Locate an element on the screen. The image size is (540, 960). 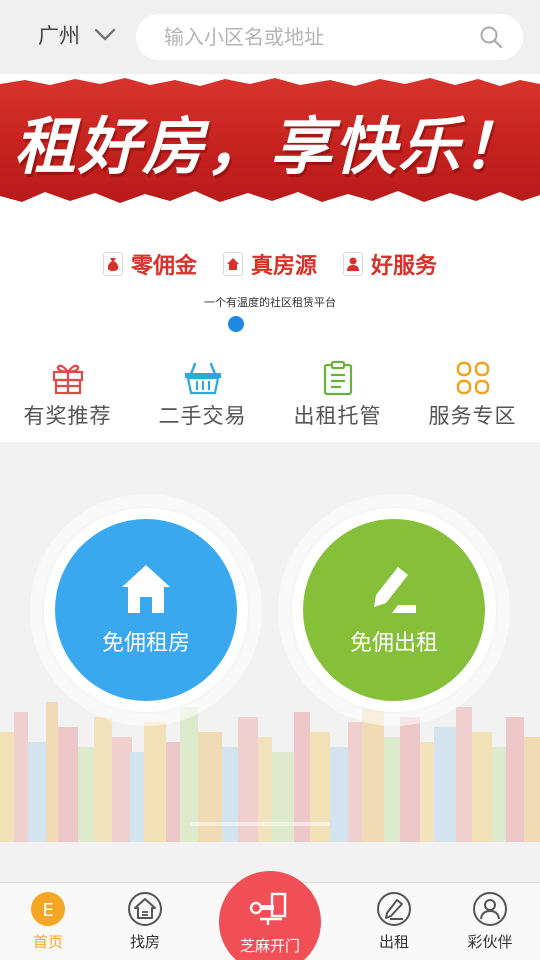
banner-subtitle: 一个有温度的社区租赁平台 is located at coordinates (270, 302).